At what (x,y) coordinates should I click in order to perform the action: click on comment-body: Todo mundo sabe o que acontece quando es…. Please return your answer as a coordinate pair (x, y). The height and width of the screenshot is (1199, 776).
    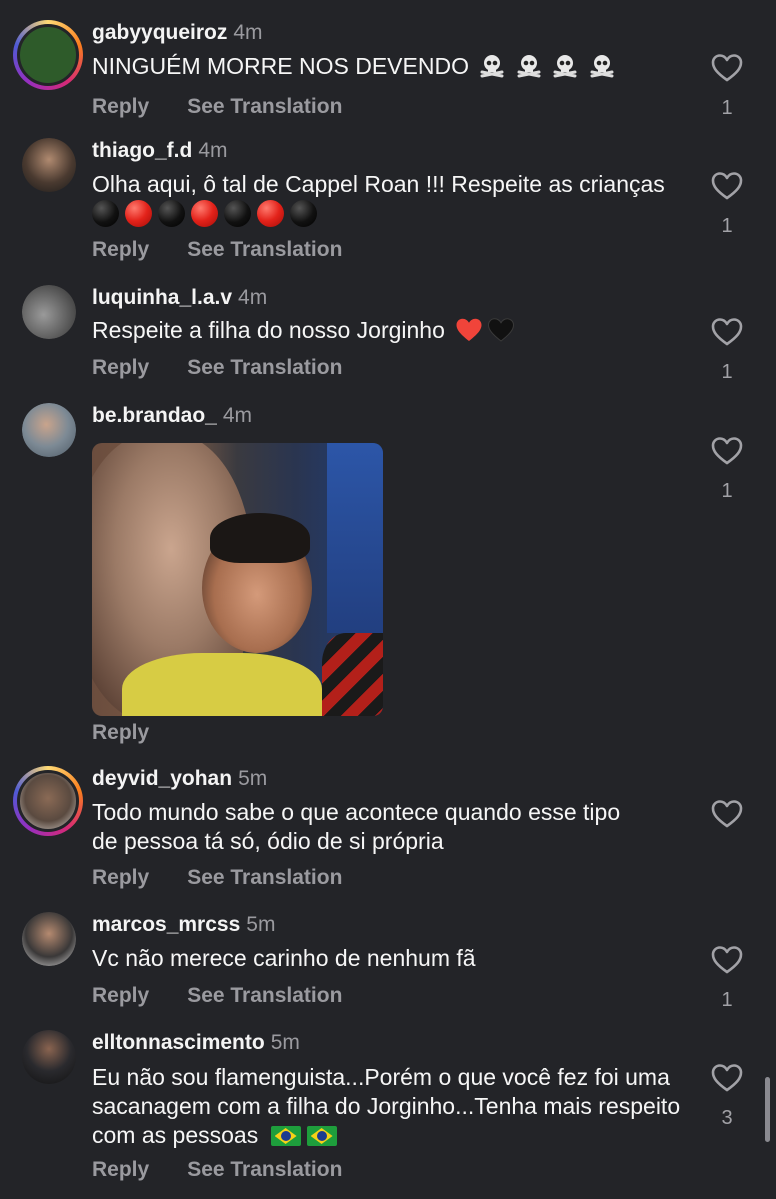
    Looking at the image, I should click on (356, 826).